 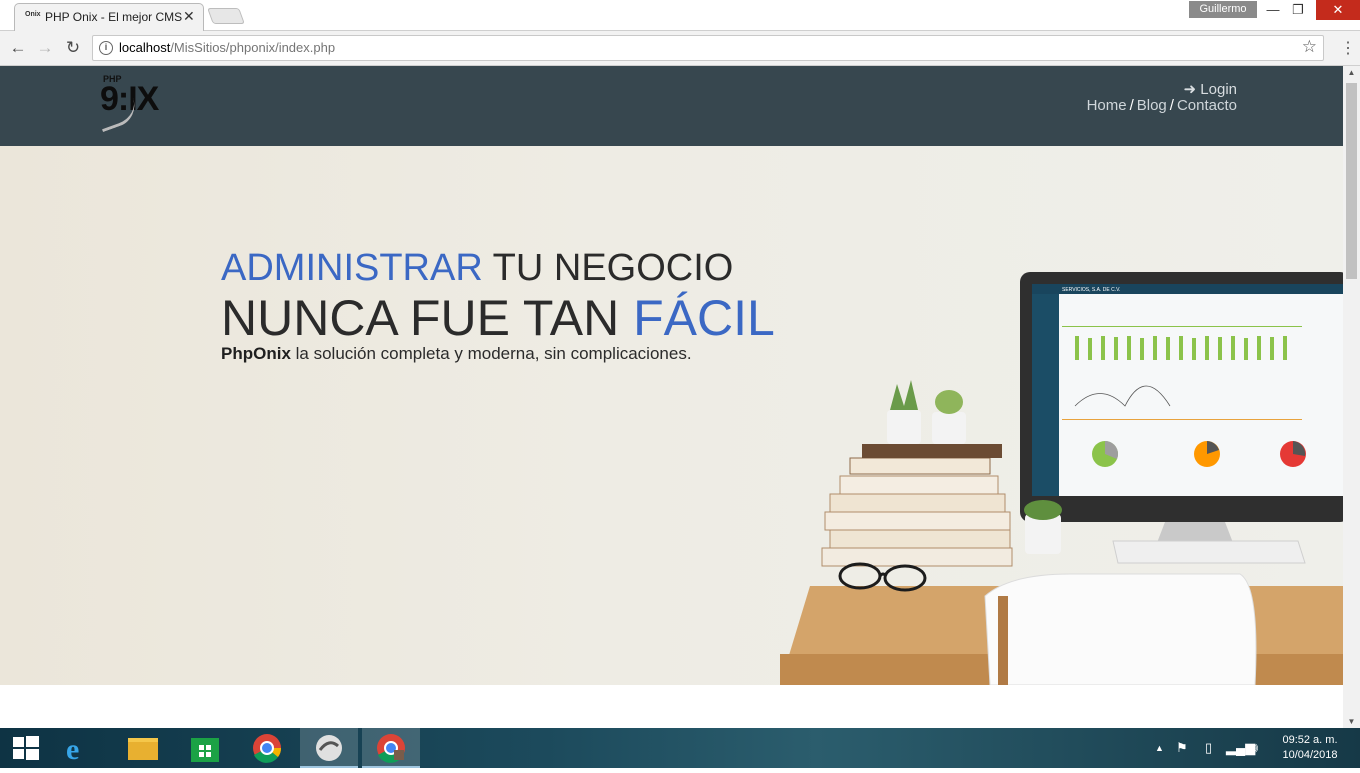 I want to click on info-icon: i, so click(x=106, y=48).